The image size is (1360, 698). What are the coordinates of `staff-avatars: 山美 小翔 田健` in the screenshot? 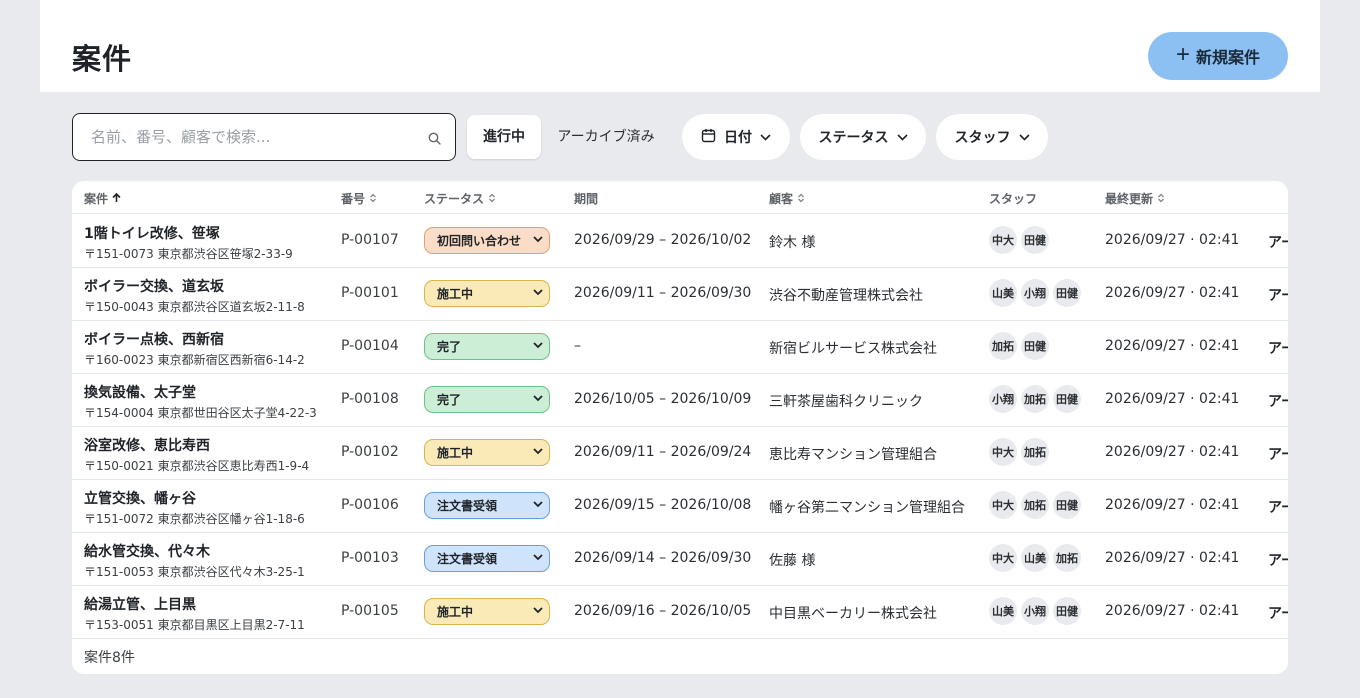 It's located at (1035, 293).